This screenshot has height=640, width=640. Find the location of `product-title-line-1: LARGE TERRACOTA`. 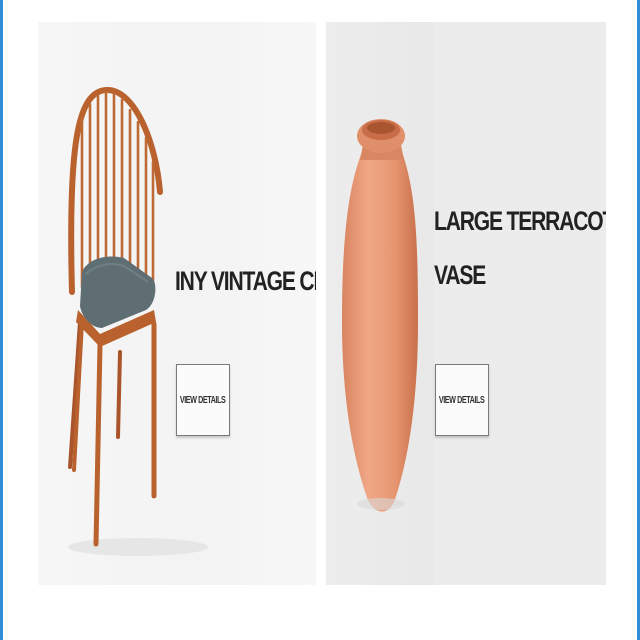

product-title-line-1: LARGE TERRACOTA is located at coordinates (520, 221).